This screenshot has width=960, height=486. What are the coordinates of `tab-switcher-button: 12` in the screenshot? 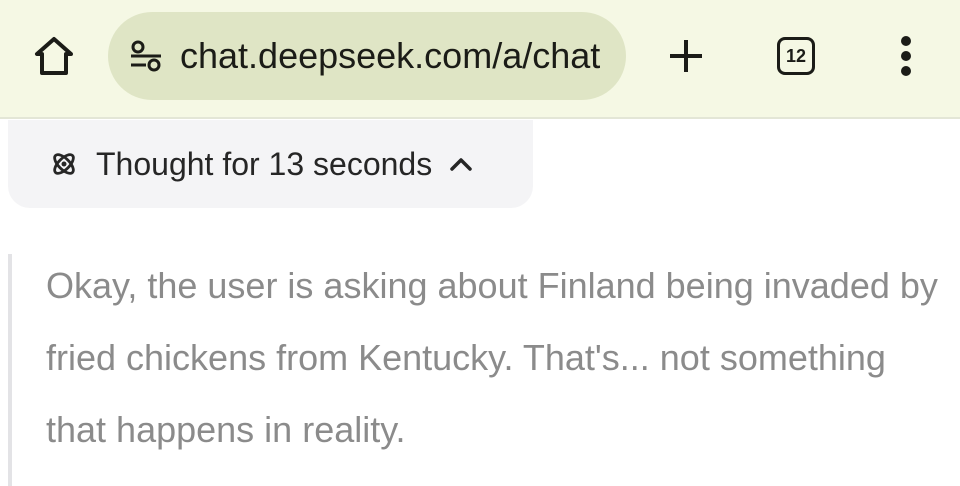 It's located at (796, 56).